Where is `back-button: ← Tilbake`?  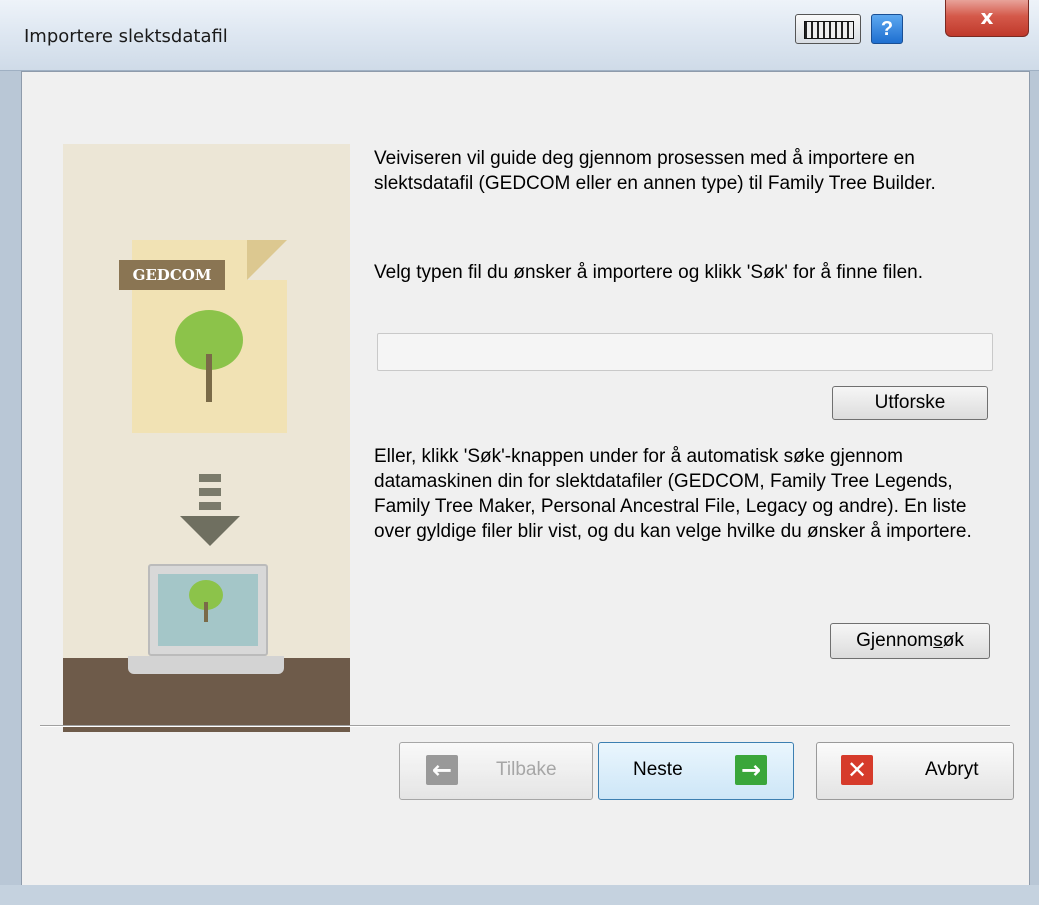 back-button: ← Tilbake is located at coordinates (496, 771).